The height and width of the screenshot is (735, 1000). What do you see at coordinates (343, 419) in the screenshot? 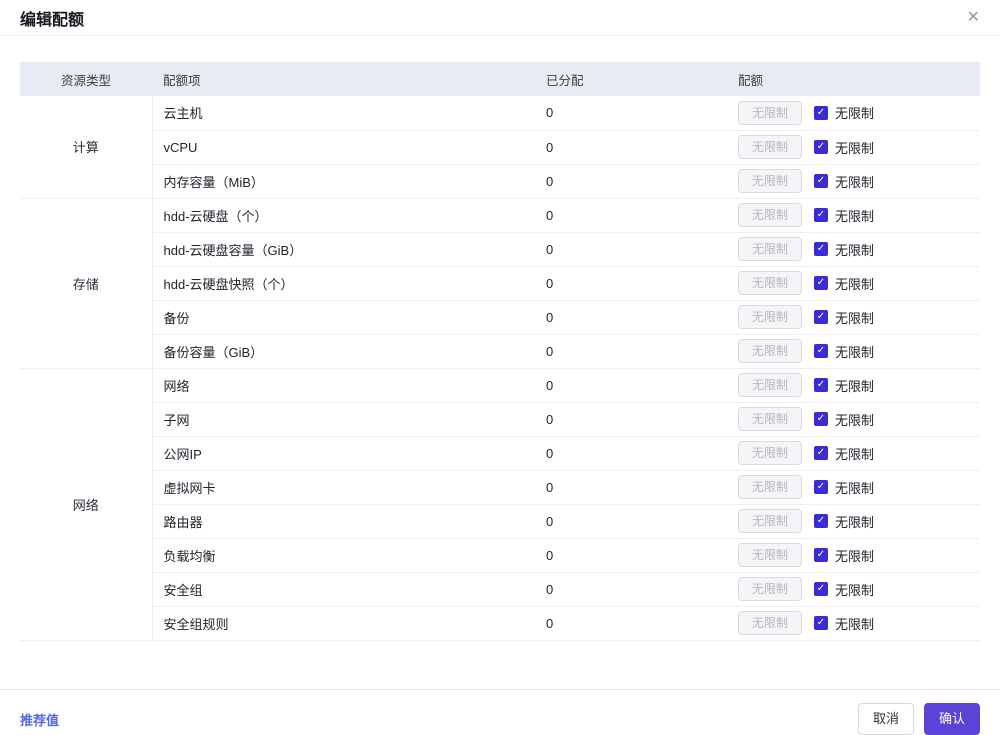
I see `quota-item-label: 子网` at bounding box center [343, 419].